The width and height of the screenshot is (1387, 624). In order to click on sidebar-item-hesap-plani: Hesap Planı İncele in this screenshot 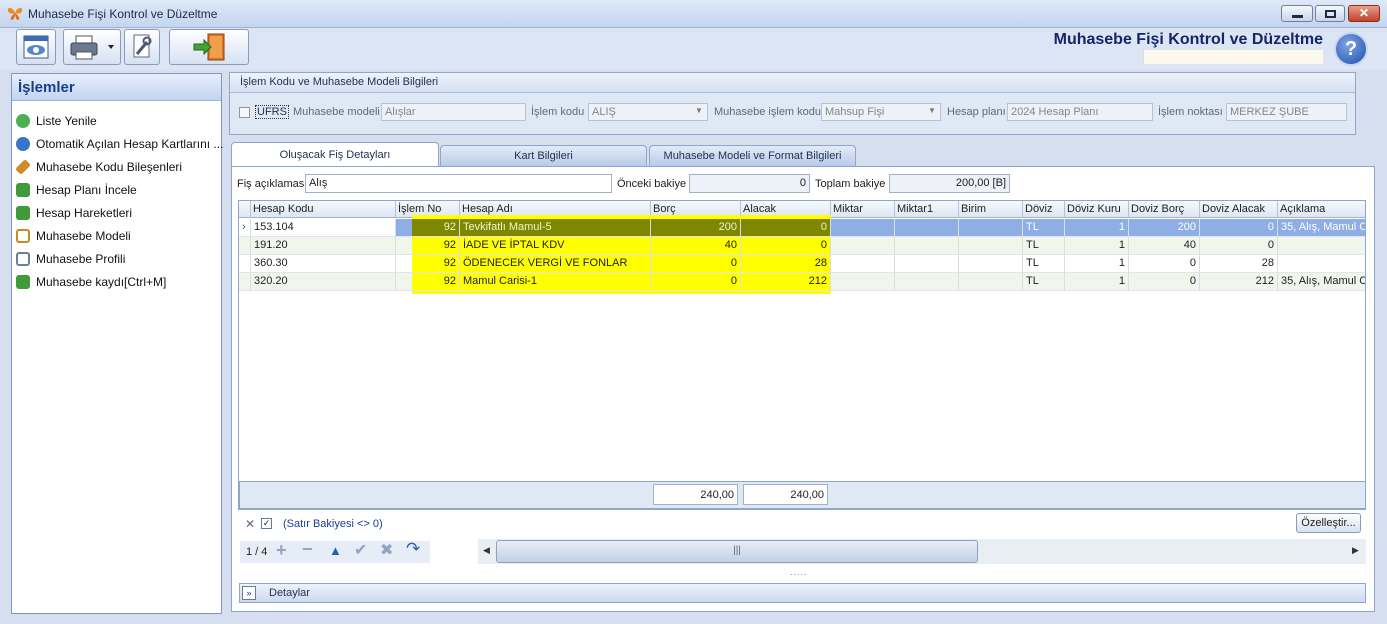, I will do `click(76, 190)`.